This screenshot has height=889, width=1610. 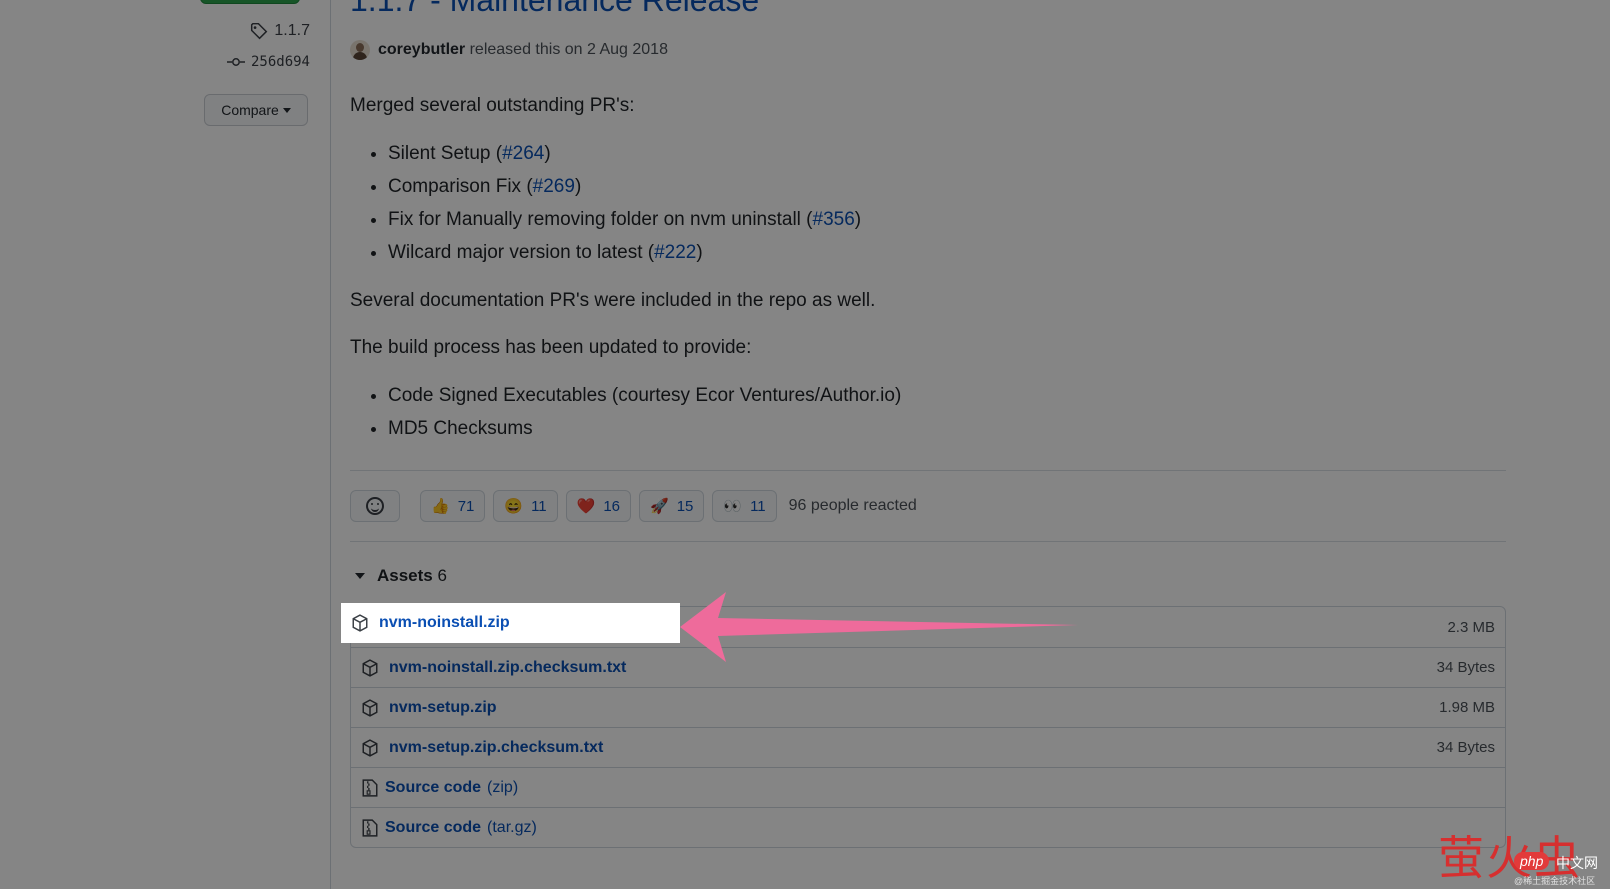 I want to click on pr-link: #269, so click(x=554, y=186).